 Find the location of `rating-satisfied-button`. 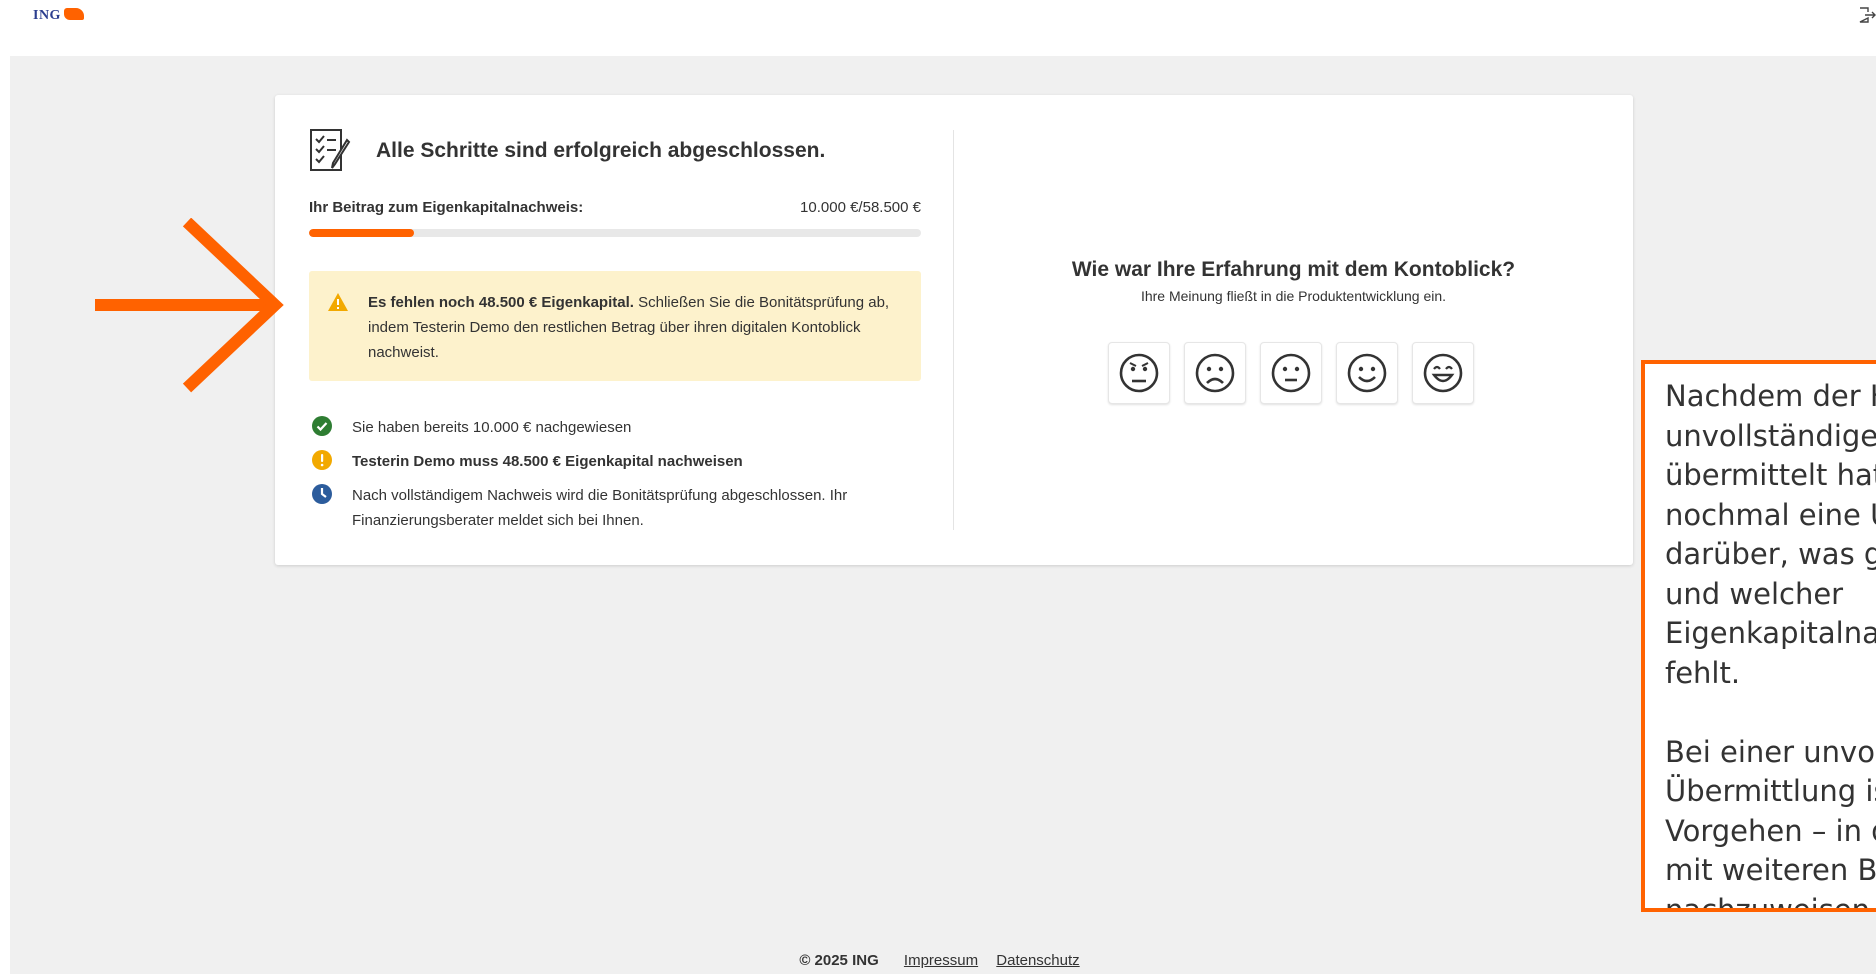

rating-satisfied-button is located at coordinates (1367, 373).